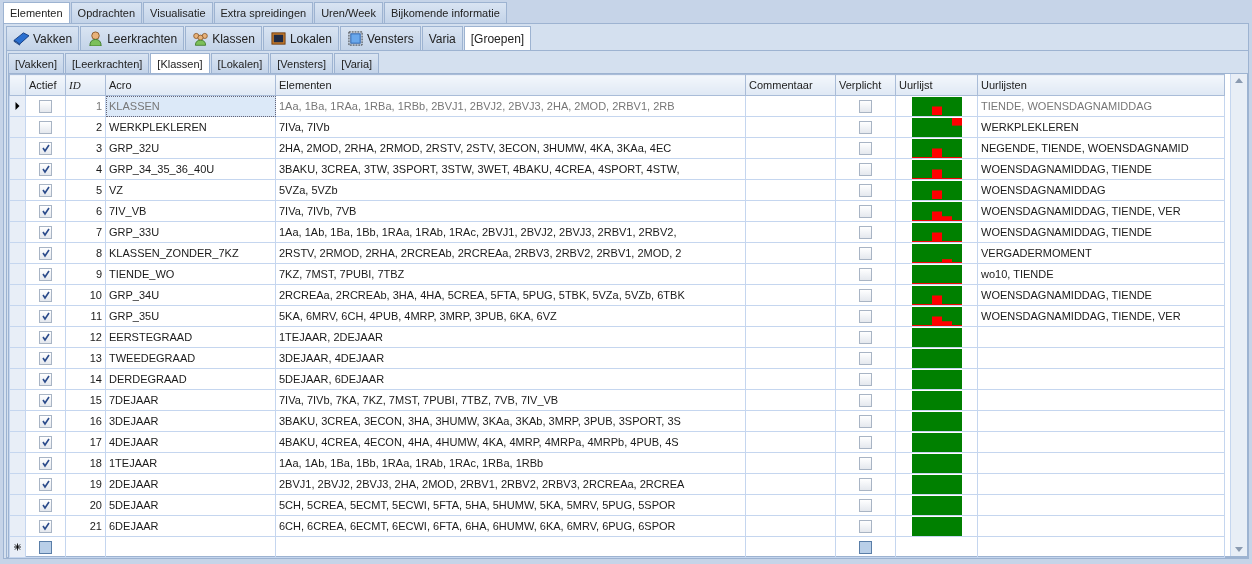 This screenshot has height=564, width=1252. What do you see at coordinates (107, 63) in the screenshot?
I see `tab: [Leerkrachten]` at bounding box center [107, 63].